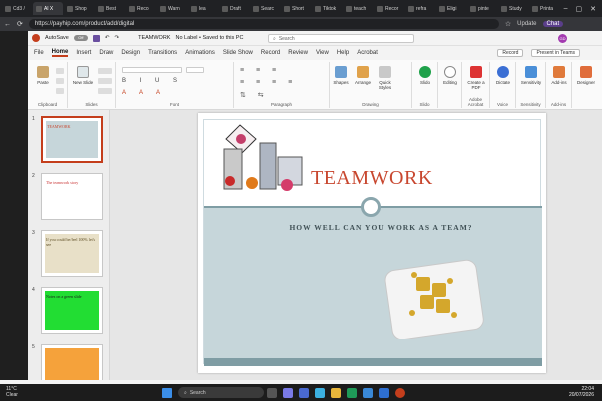 This screenshot has height=401, width=602. What do you see at coordinates (450, 75) in the screenshot?
I see `editing-button: Editing` at bounding box center [450, 75].